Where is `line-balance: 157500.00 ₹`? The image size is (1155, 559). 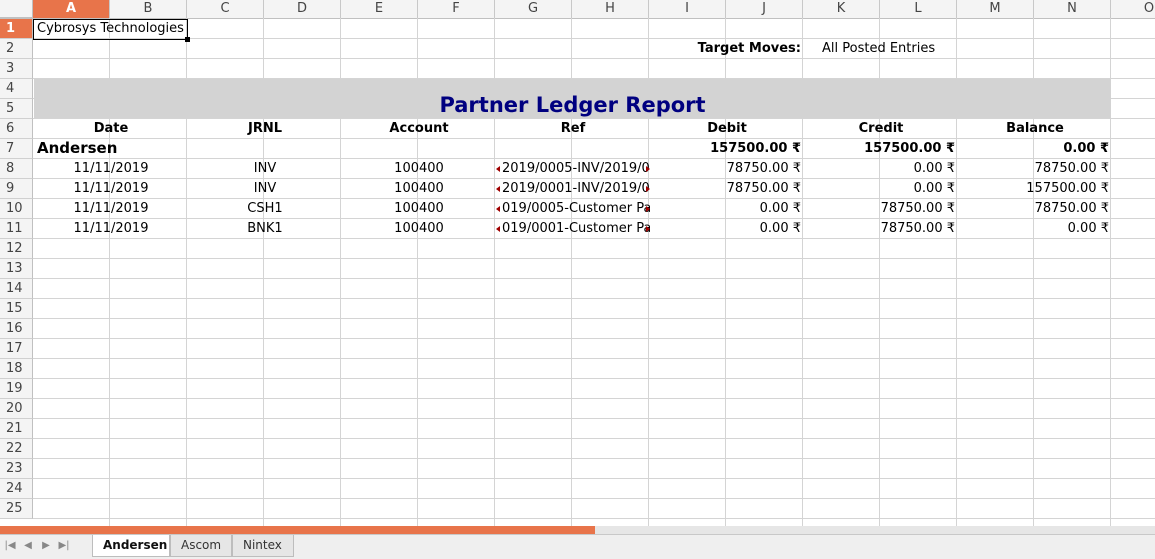 line-balance: 157500.00 ₹ is located at coordinates (1035, 189).